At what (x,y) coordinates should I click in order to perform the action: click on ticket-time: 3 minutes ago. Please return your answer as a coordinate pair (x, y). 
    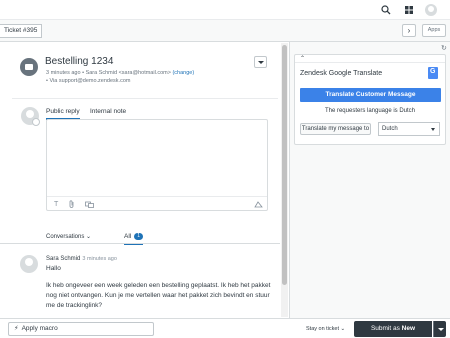
    Looking at the image, I should click on (63, 73).